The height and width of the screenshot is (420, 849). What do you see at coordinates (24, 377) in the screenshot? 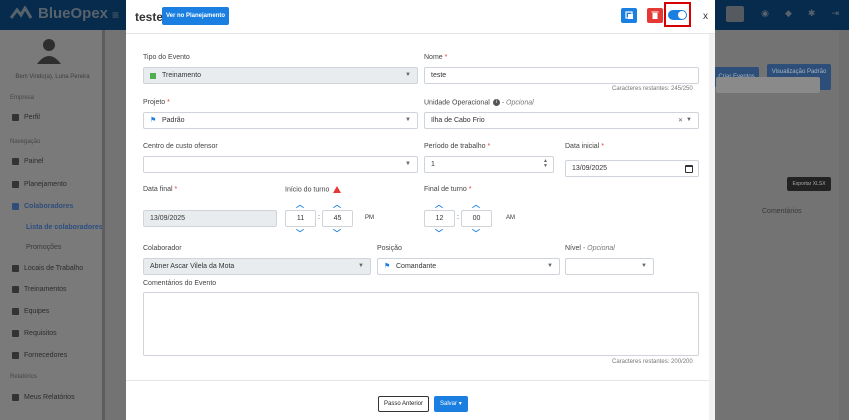
I see `section-relatorios: Relatórios` at bounding box center [24, 377].